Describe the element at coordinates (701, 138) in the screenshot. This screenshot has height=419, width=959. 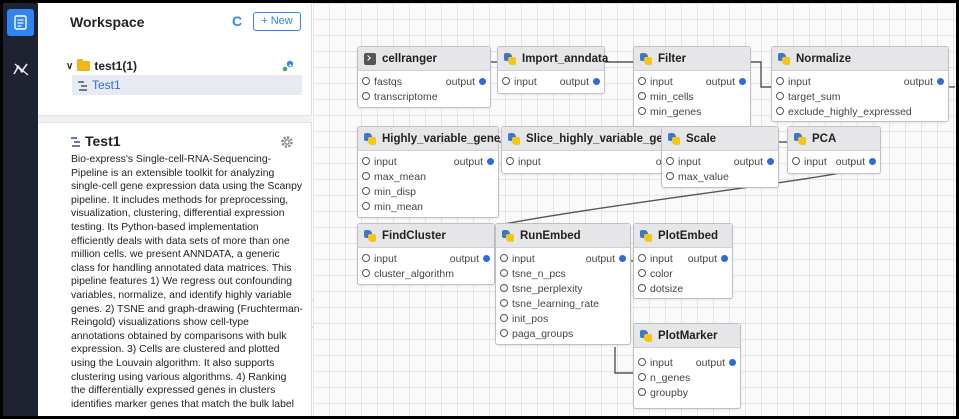
I see `node-title: Scale` at that location.